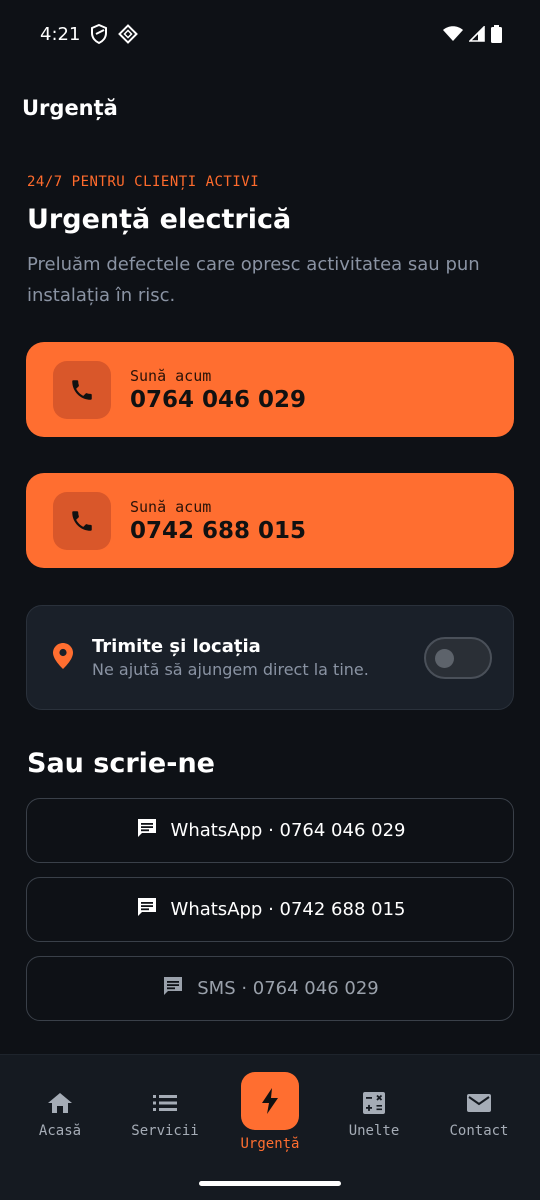  I want to click on call-button-2: Sună acum 0742 688 015, so click(270, 520).